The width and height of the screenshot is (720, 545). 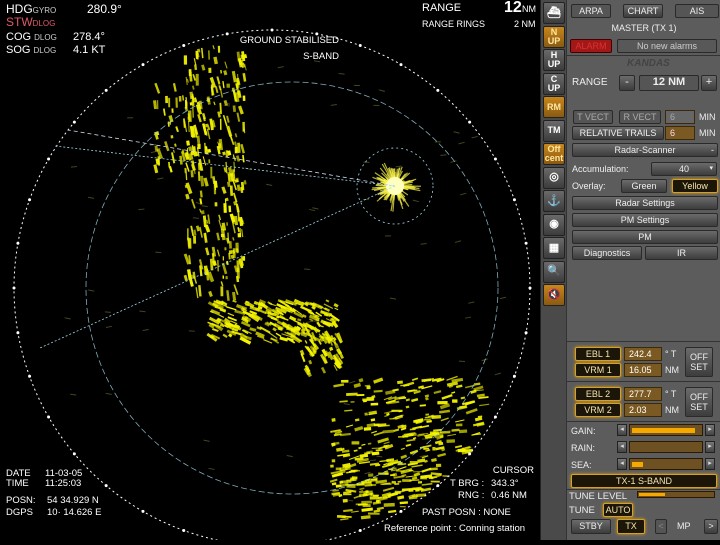 What do you see at coordinates (666, 430) in the screenshot?
I see `gain-slider: ◂▸` at bounding box center [666, 430].